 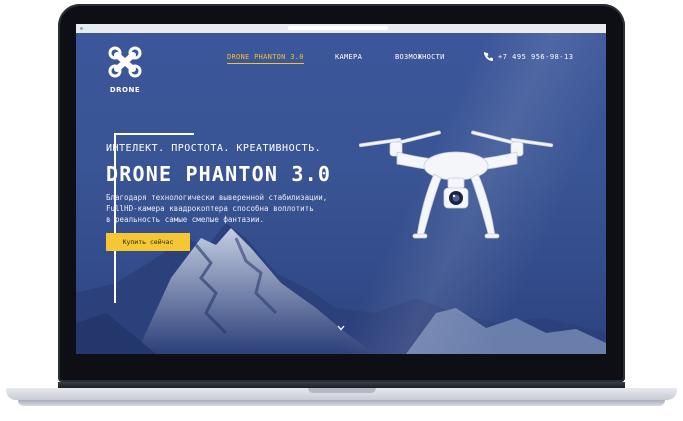 I want to click on base-bottom, so click(x=341, y=403).